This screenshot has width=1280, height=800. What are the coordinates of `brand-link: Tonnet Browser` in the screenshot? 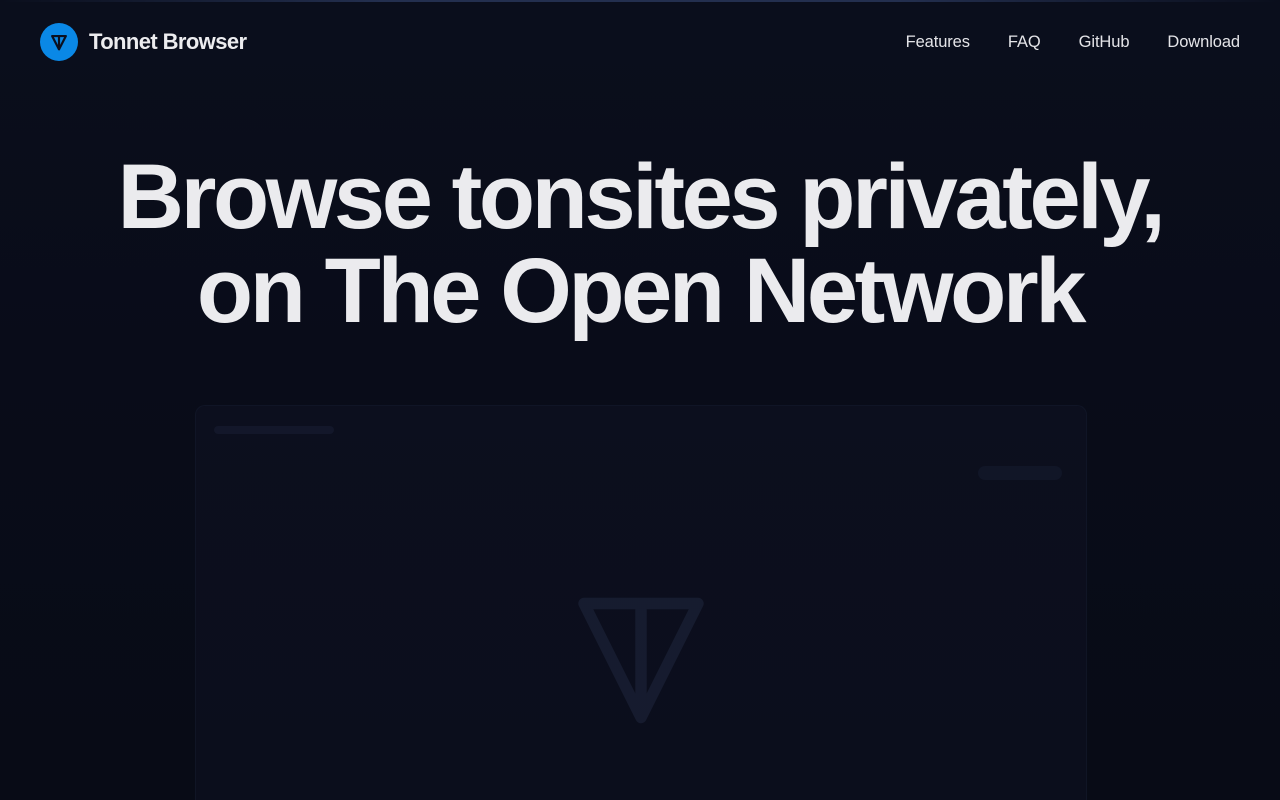 It's located at (143, 42).